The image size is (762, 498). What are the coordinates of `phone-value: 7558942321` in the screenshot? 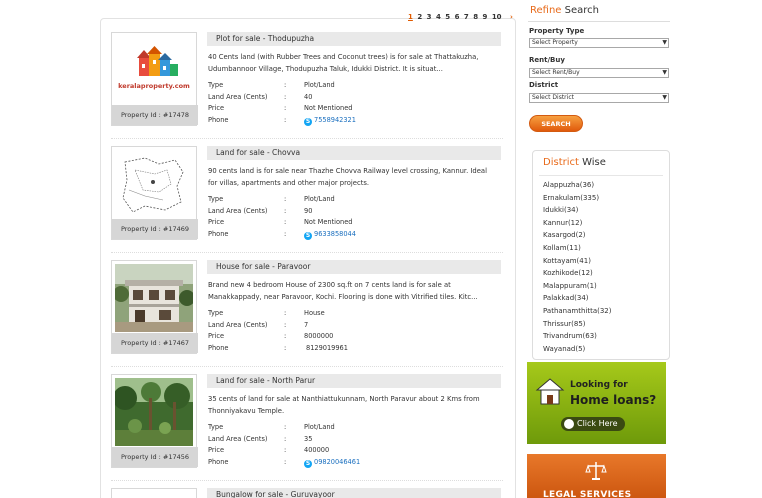 It's located at (335, 120).